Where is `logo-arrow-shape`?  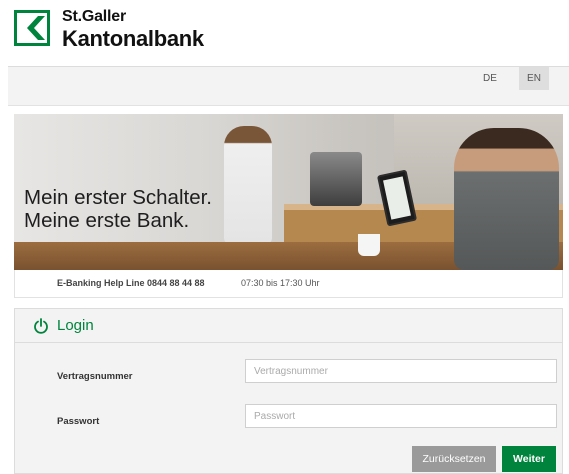
logo-arrow-shape is located at coordinates (32, 28).